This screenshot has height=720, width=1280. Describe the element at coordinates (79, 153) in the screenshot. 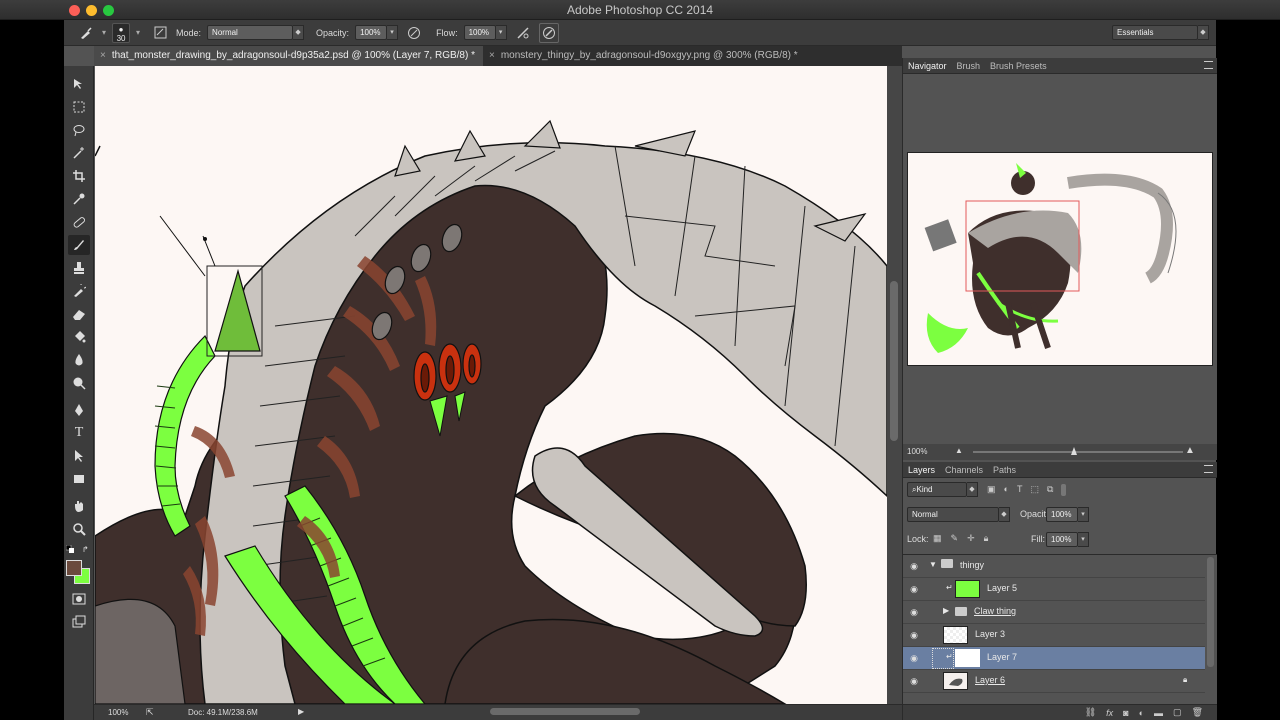

I see `magic-wand-icon` at that location.